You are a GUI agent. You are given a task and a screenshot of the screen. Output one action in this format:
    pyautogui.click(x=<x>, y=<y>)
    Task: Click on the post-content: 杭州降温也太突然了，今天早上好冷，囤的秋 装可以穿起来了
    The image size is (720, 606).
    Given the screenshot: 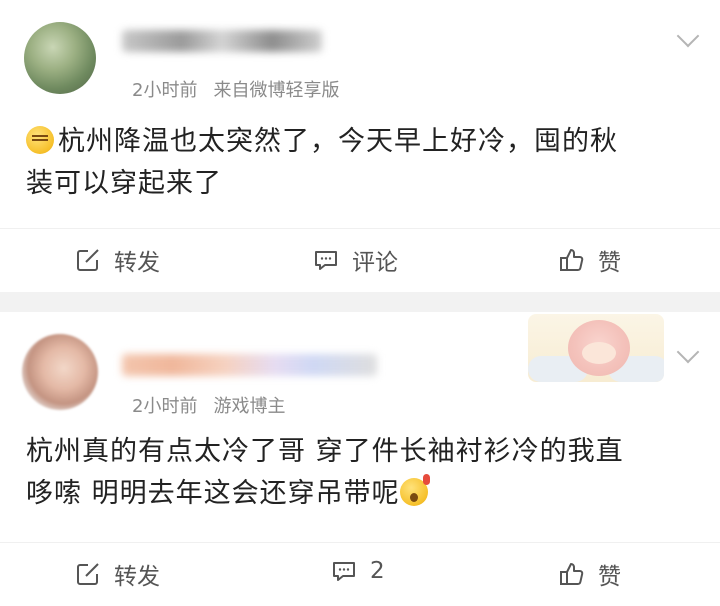 What is the action you would take?
    pyautogui.click(x=361, y=163)
    